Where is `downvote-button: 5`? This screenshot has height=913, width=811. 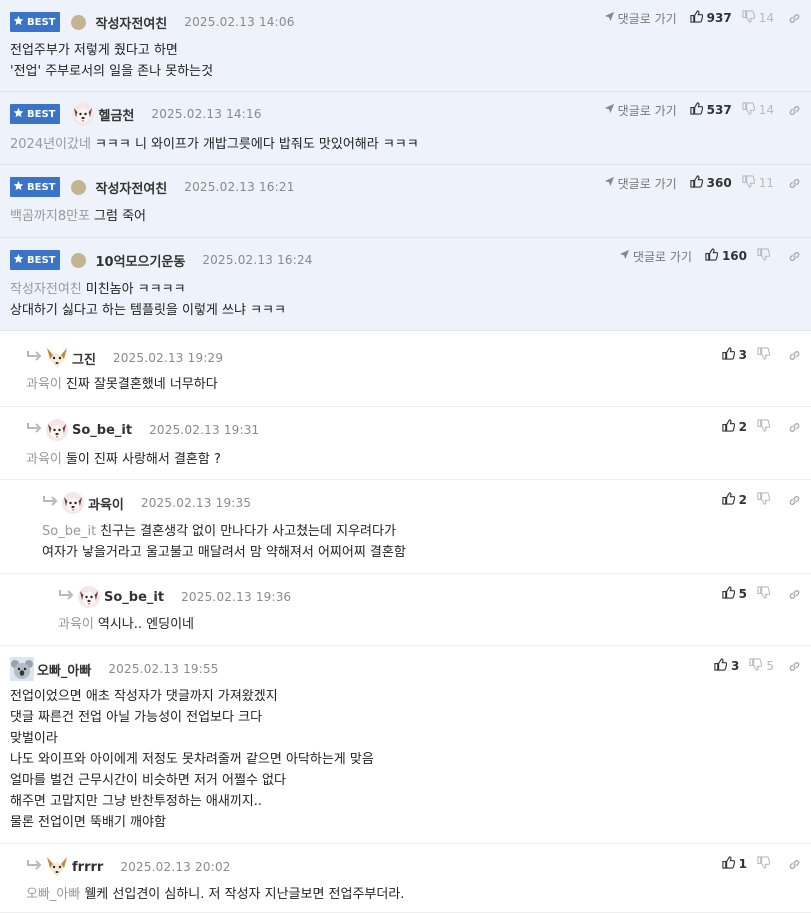 downvote-button: 5 is located at coordinates (761, 666).